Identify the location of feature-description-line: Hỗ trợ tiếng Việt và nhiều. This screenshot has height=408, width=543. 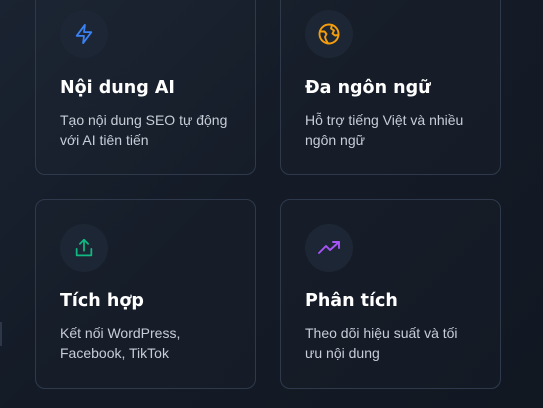
(384, 120).